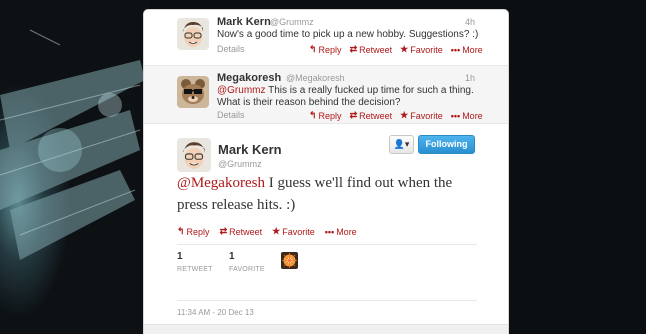 The image size is (646, 334). What do you see at coordinates (180, 256) in the screenshot?
I see `retweet-count: 1` at bounding box center [180, 256].